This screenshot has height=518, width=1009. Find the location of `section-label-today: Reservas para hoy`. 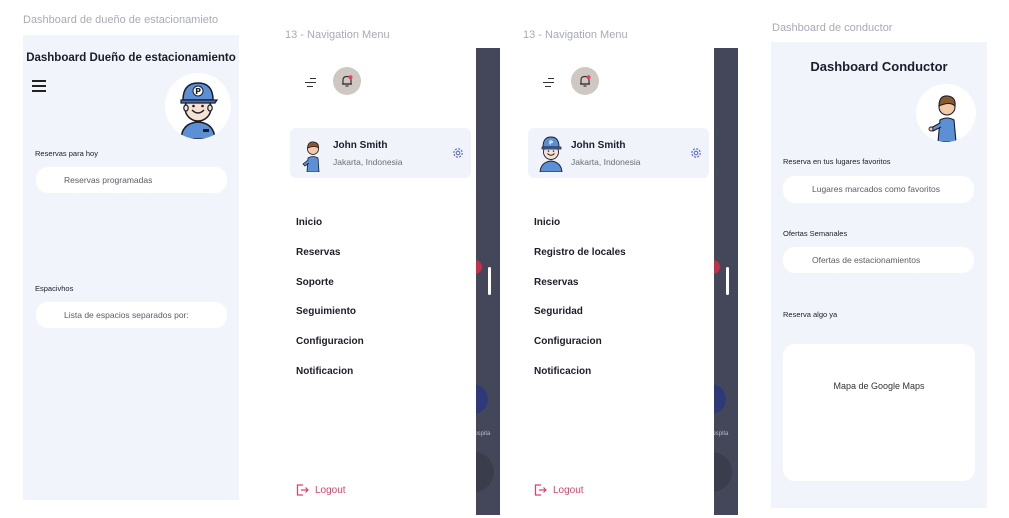

section-label-today: Reservas para hoy is located at coordinates (66, 153).